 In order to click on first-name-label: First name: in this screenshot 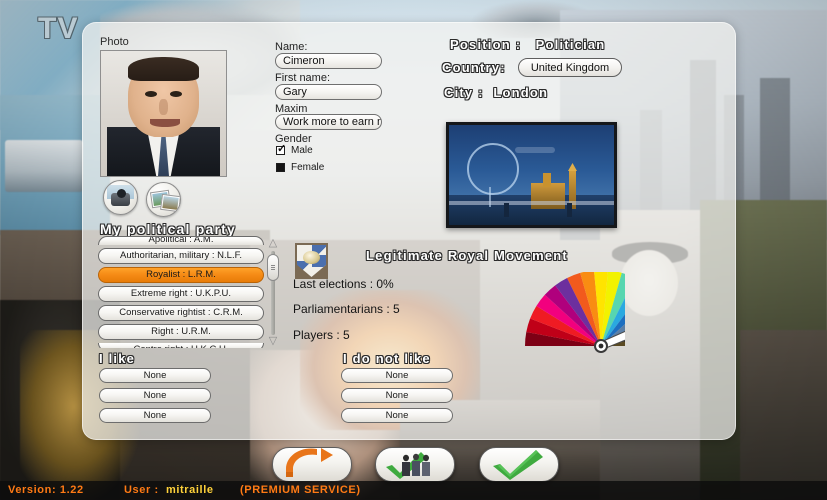, I will do `click(303, 78)`.